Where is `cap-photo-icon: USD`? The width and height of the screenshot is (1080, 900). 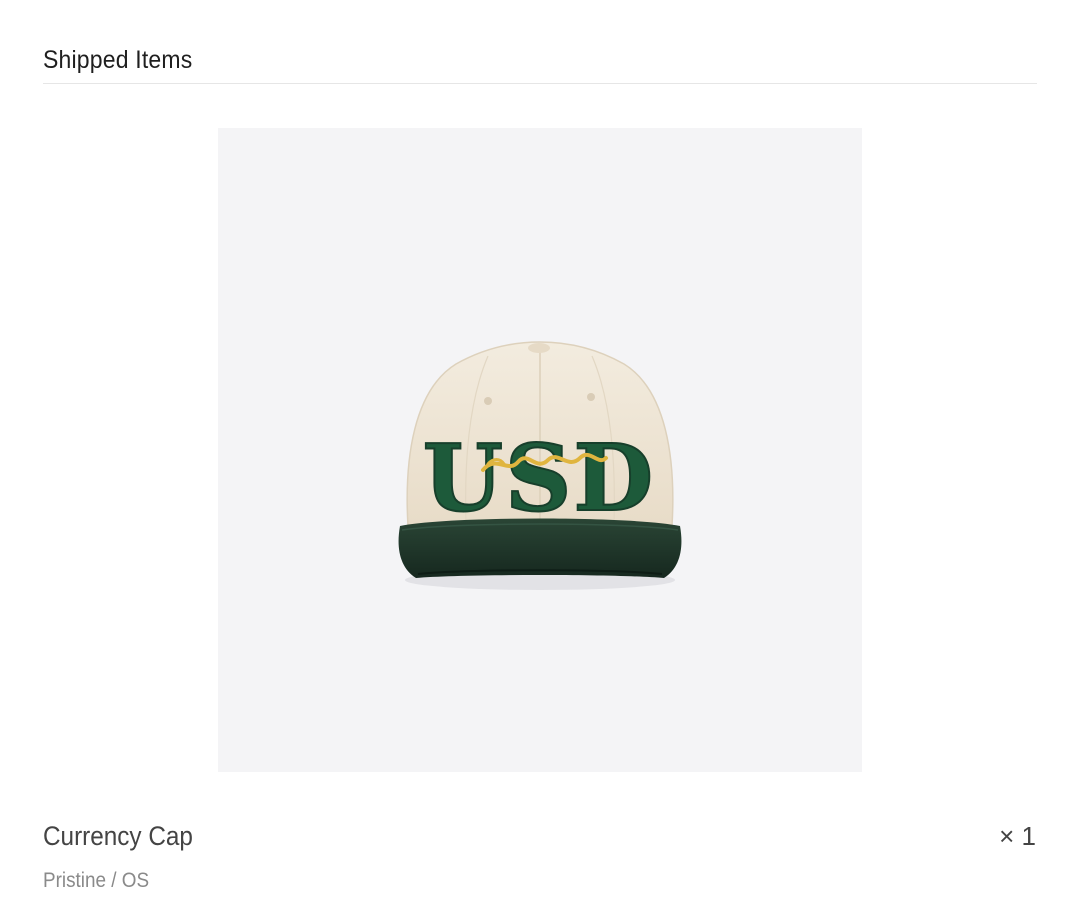 cap-photo-icon: USD is located at coordinates (540, 465).